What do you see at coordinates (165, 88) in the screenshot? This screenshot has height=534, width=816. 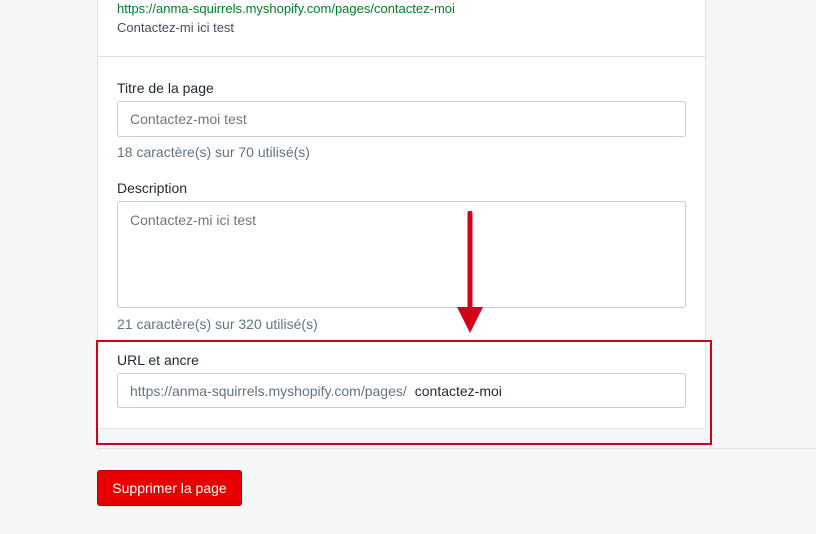 I see `page-title-label: Titre de la page` at bounding box center [165, 88].